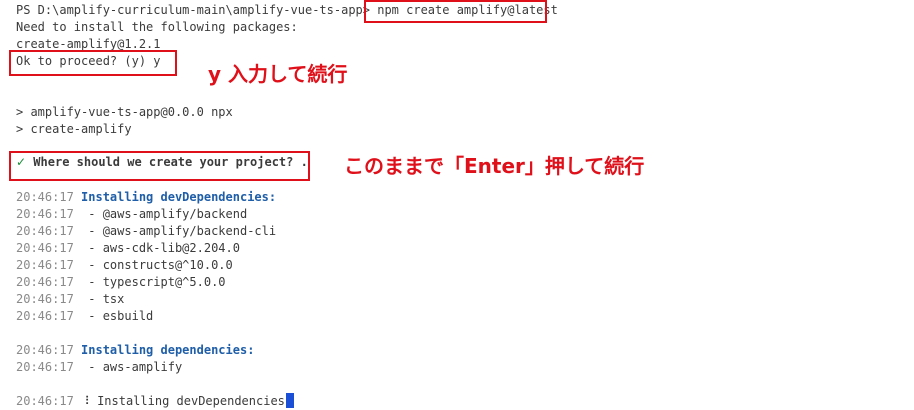 This screenshot has width=914, height=410. I want to click on dev-dependency: - constructs@^10.0.0, so click(160, 265).